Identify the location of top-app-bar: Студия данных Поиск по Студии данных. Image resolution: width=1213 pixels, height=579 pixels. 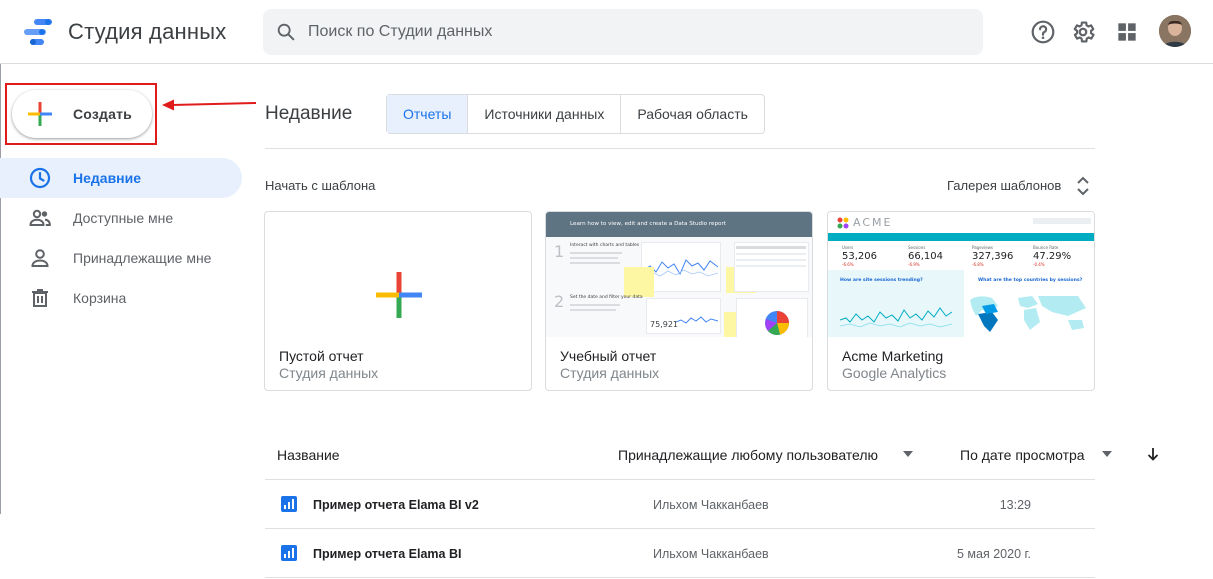
(606, 32).